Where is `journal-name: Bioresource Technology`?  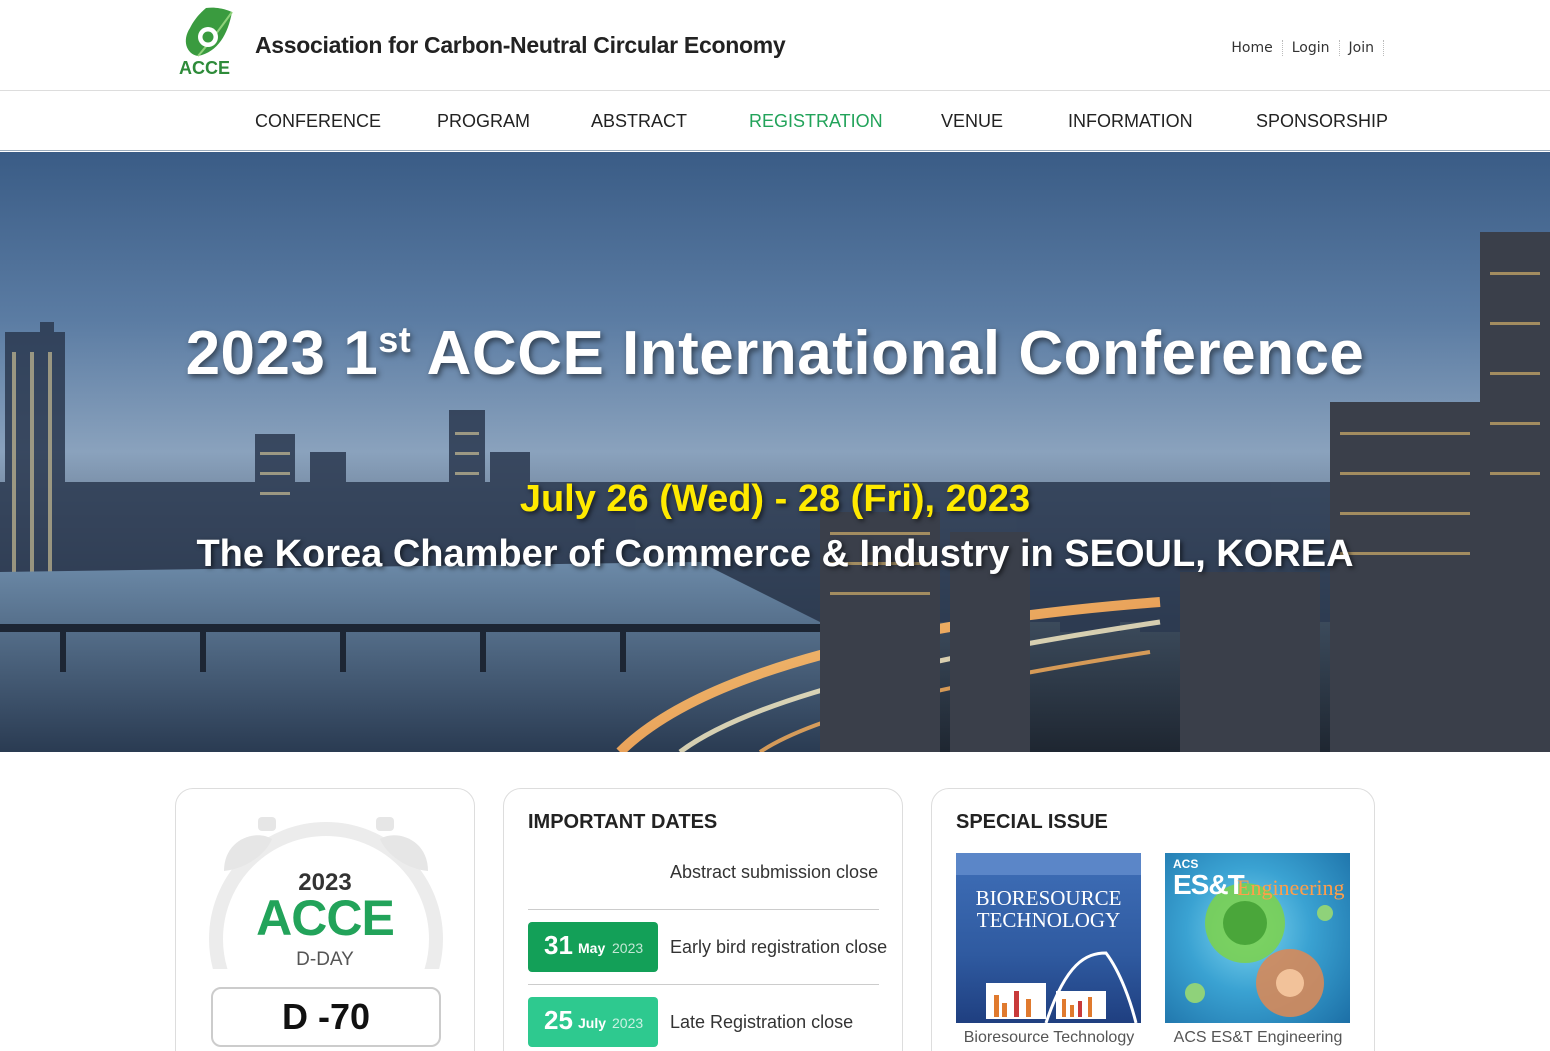
journal-name: Bioresource Technology is located at coordinates (1049, 1038).